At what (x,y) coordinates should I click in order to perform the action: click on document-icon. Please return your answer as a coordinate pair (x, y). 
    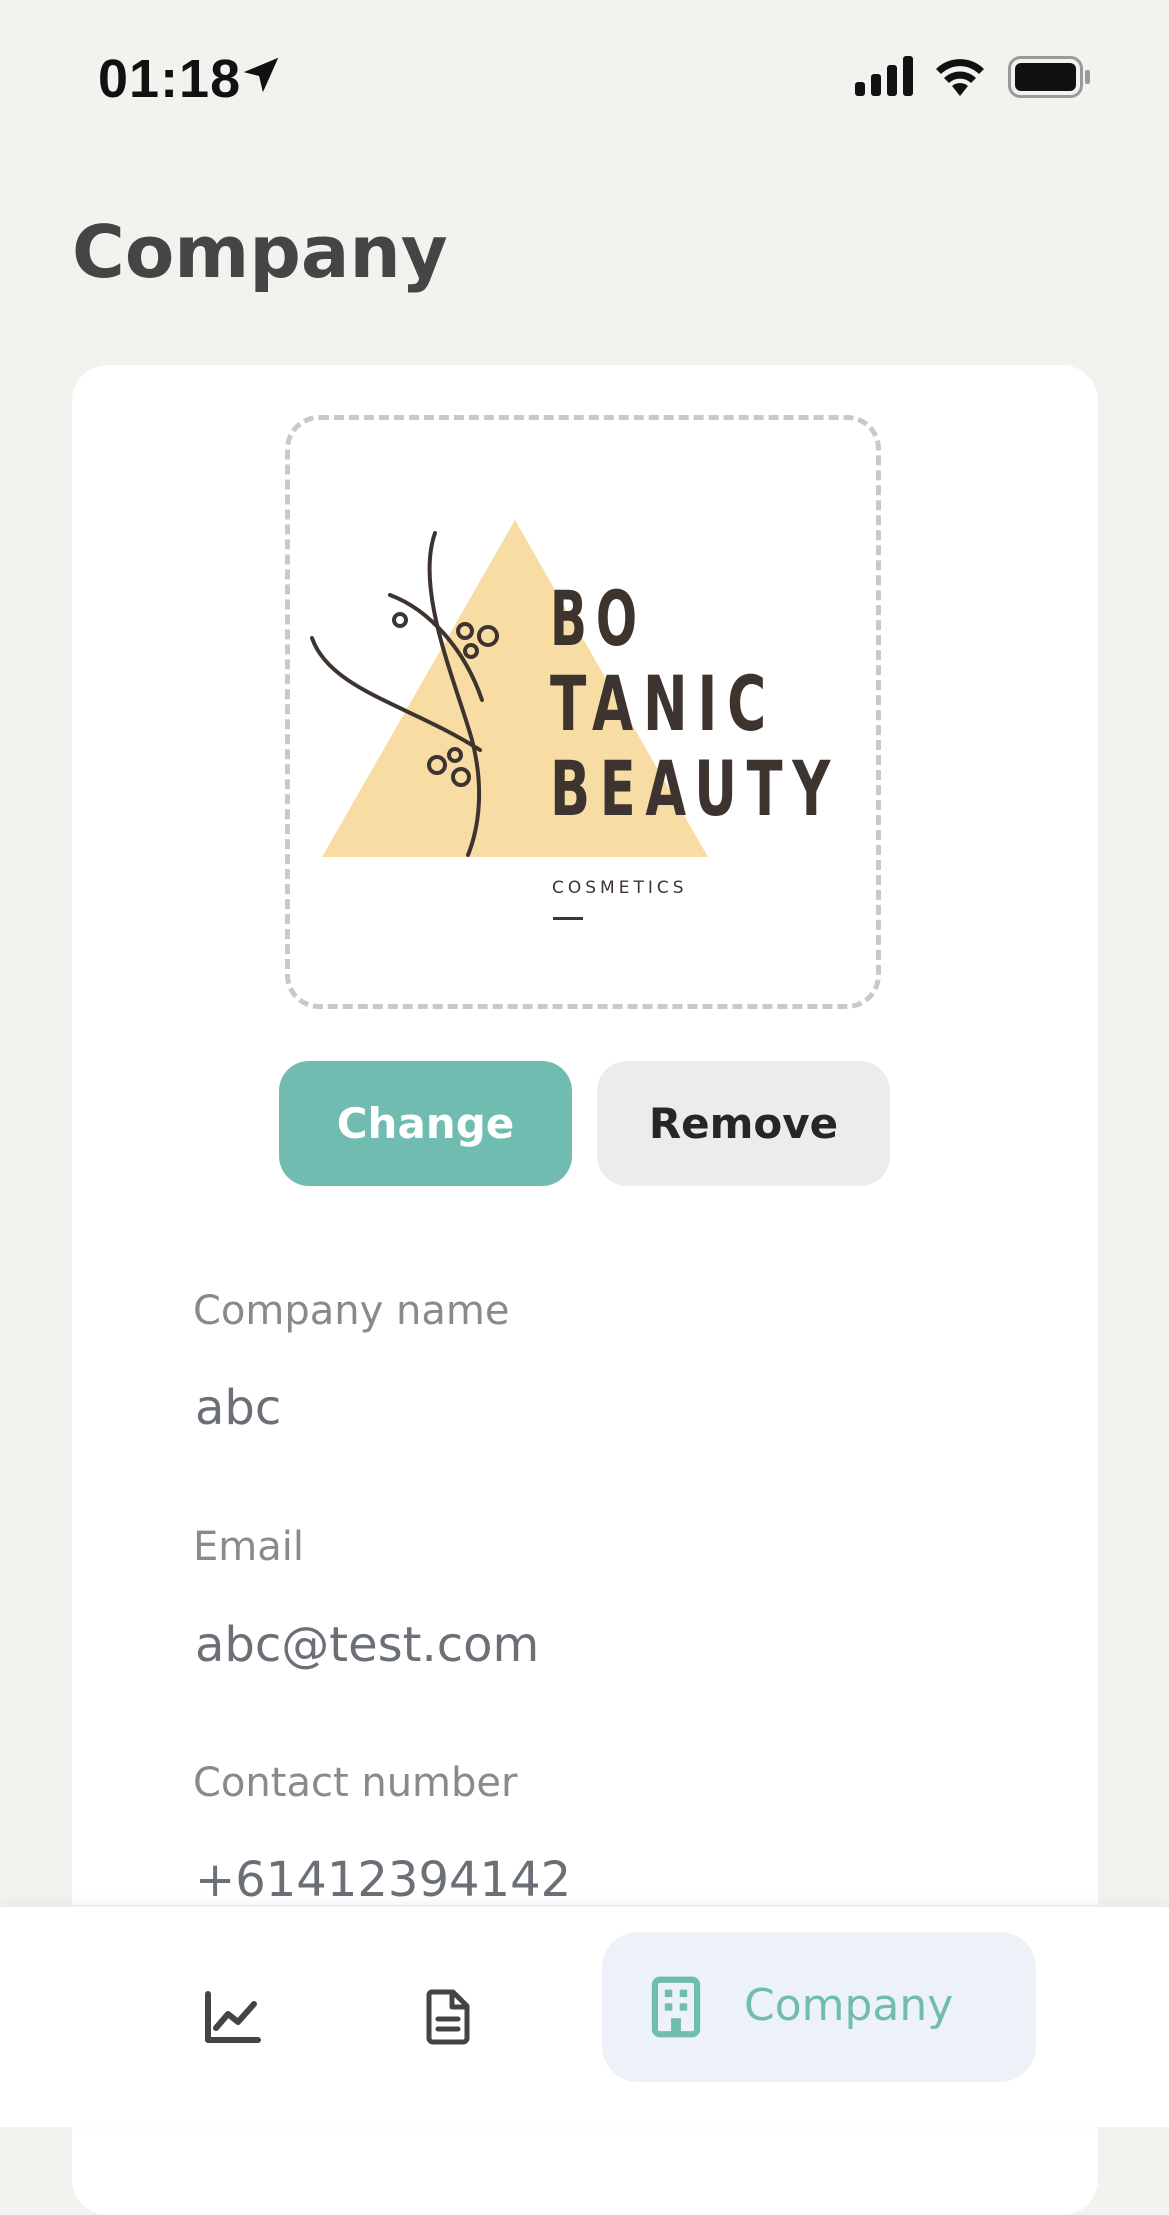
    Looking at the image, I should click on (448, 2017).